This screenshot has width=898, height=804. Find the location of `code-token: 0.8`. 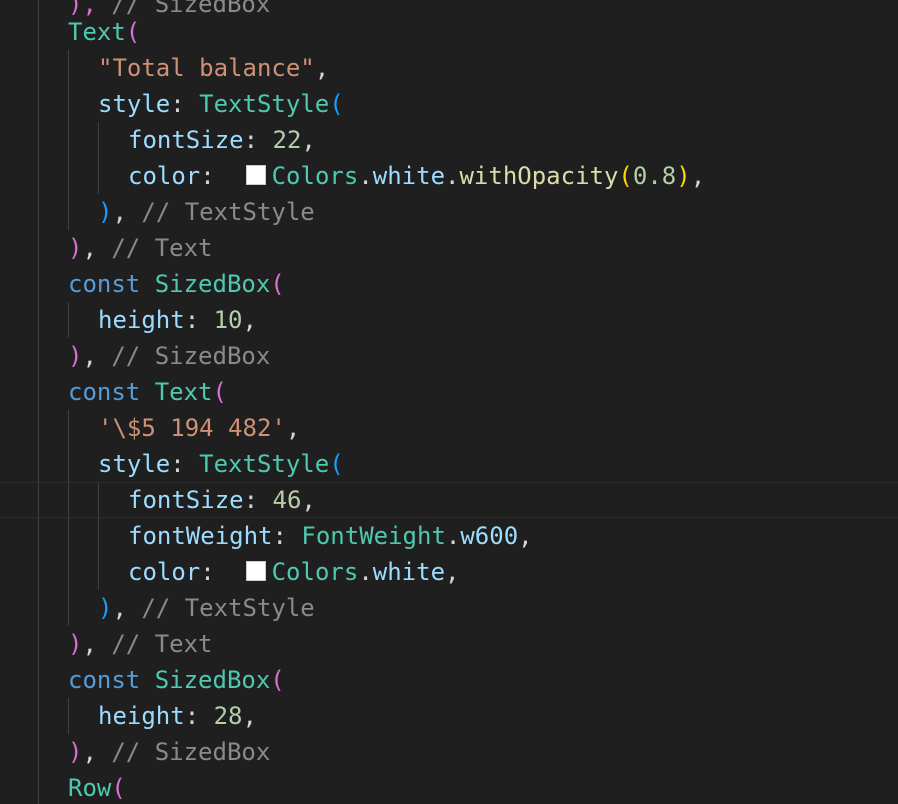

code-token: 0.8 is located at coordinates (654, 176).